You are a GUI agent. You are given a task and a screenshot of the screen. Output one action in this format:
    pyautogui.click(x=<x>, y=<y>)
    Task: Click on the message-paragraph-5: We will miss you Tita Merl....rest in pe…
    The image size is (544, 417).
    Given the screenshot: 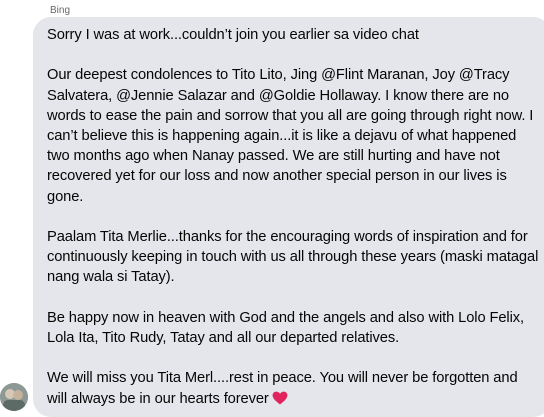 What is the action you would take?
    pyautogui.click(x=293, y=388)
    